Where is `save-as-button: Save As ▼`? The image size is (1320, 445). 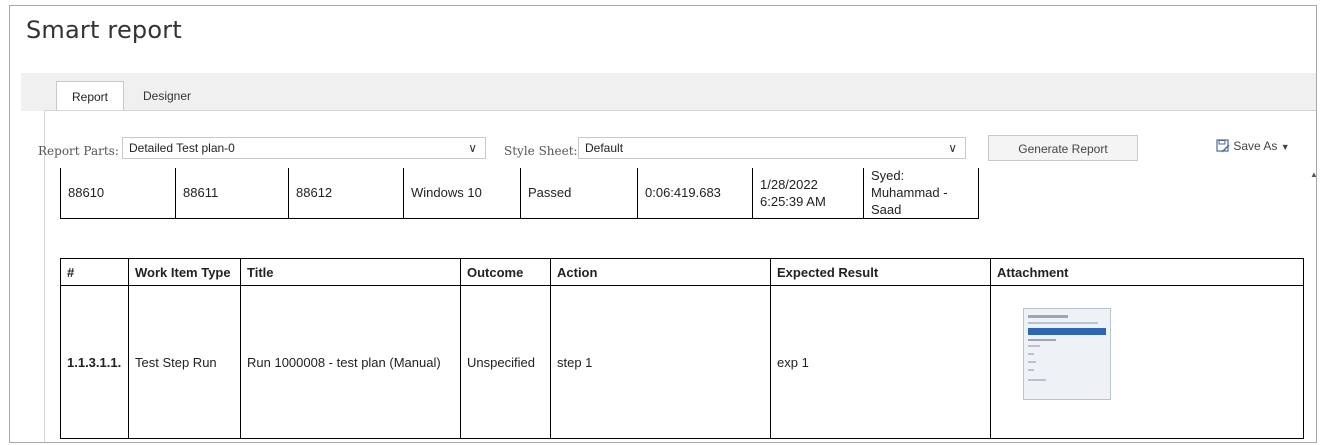
save-as-button: Save As ▼ is located at coordinates (1253, 146).